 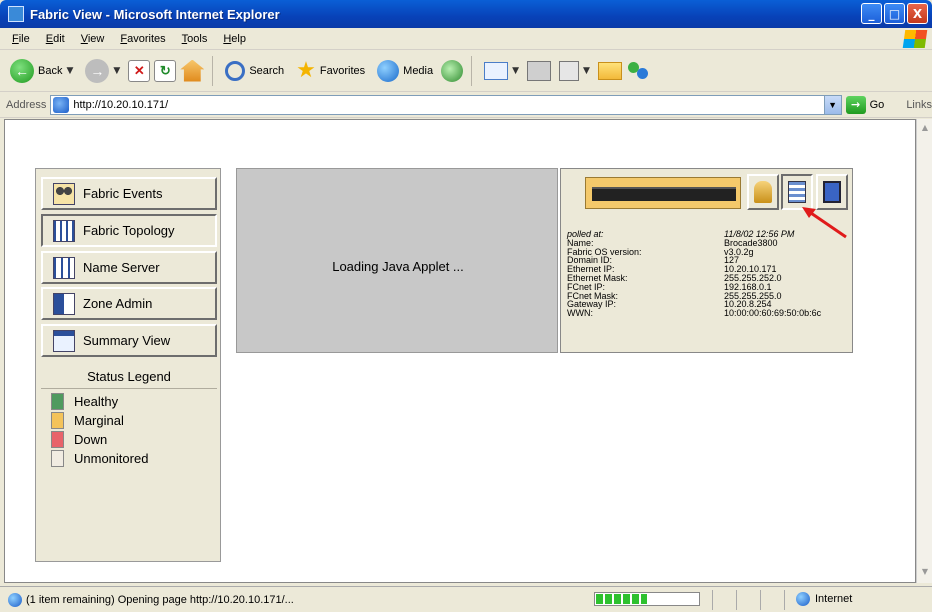 What do you see at coordinates (21, 39) in the screenshot?
I see `menu-file: File` at bounding box center [21, 39].